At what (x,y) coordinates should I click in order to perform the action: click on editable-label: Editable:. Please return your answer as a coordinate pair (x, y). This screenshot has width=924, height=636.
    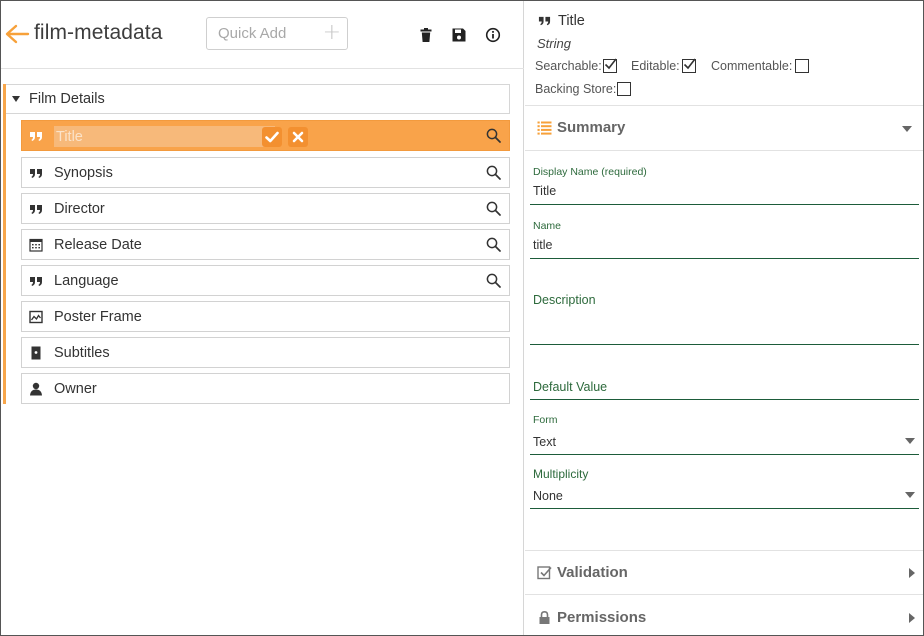
    Looking at the image, I should click on (655, 66).